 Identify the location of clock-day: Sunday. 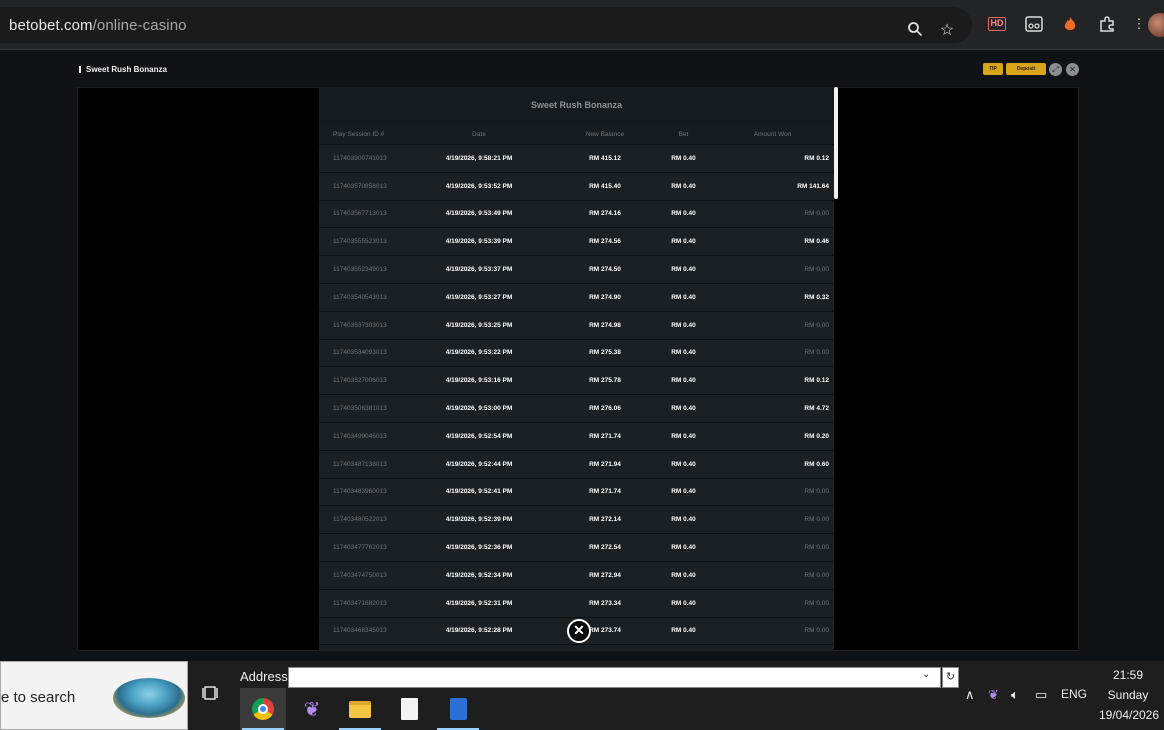
(1128, 695).